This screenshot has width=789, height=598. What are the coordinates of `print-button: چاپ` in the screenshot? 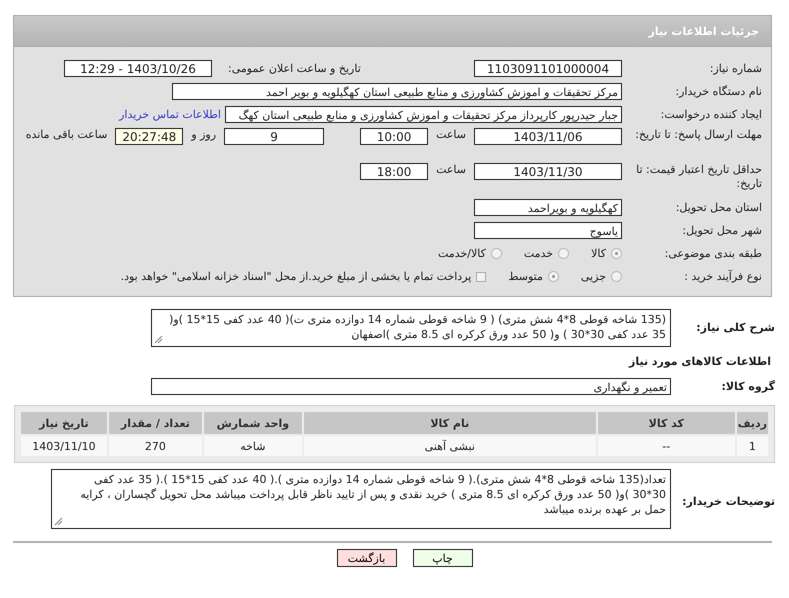 It's located at (442, 558).